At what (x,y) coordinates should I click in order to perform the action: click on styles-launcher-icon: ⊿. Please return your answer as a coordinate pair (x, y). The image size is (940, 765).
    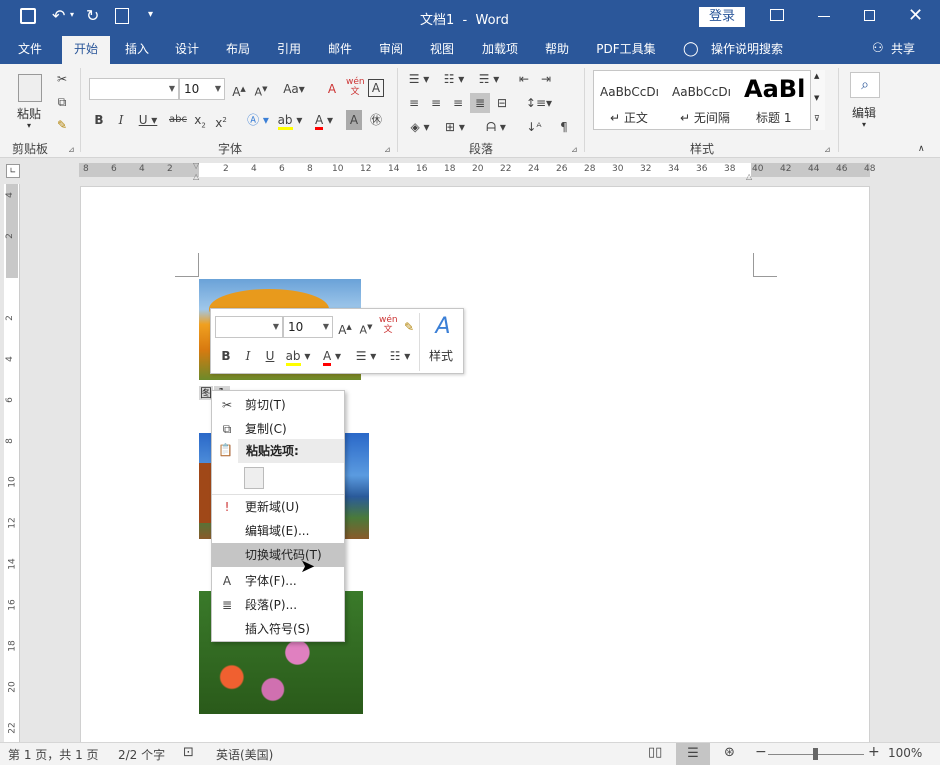
    Looking at the image, I should click on (827, 149).